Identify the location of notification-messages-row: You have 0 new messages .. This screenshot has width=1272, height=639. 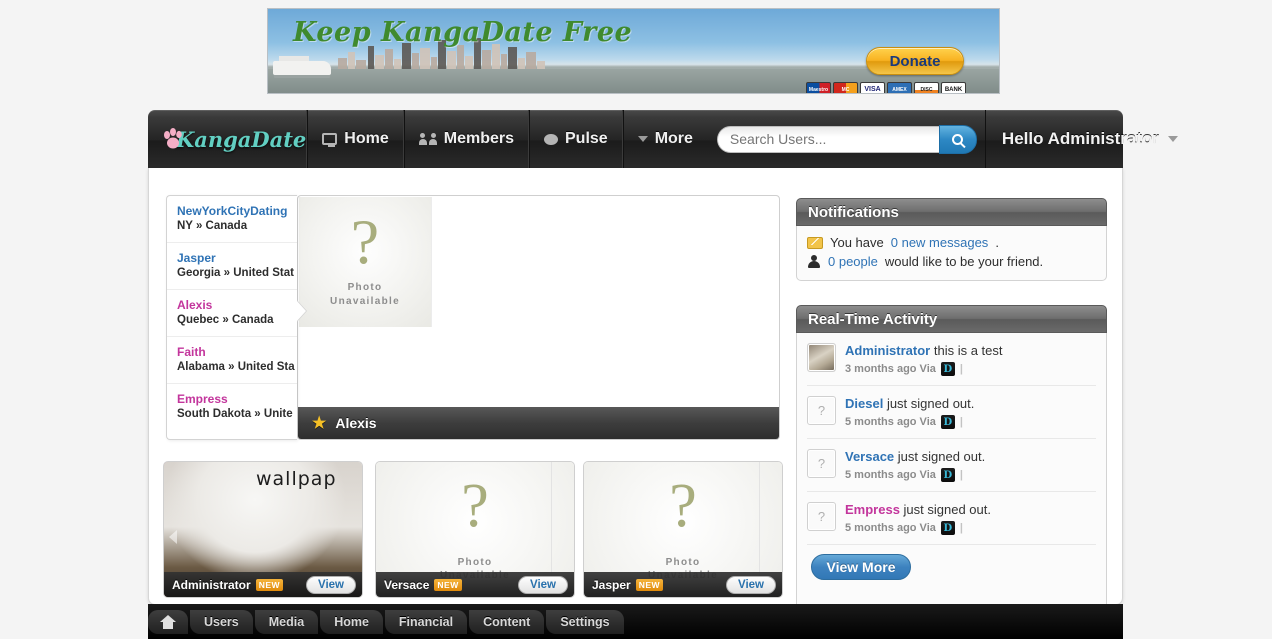
(951, 242).